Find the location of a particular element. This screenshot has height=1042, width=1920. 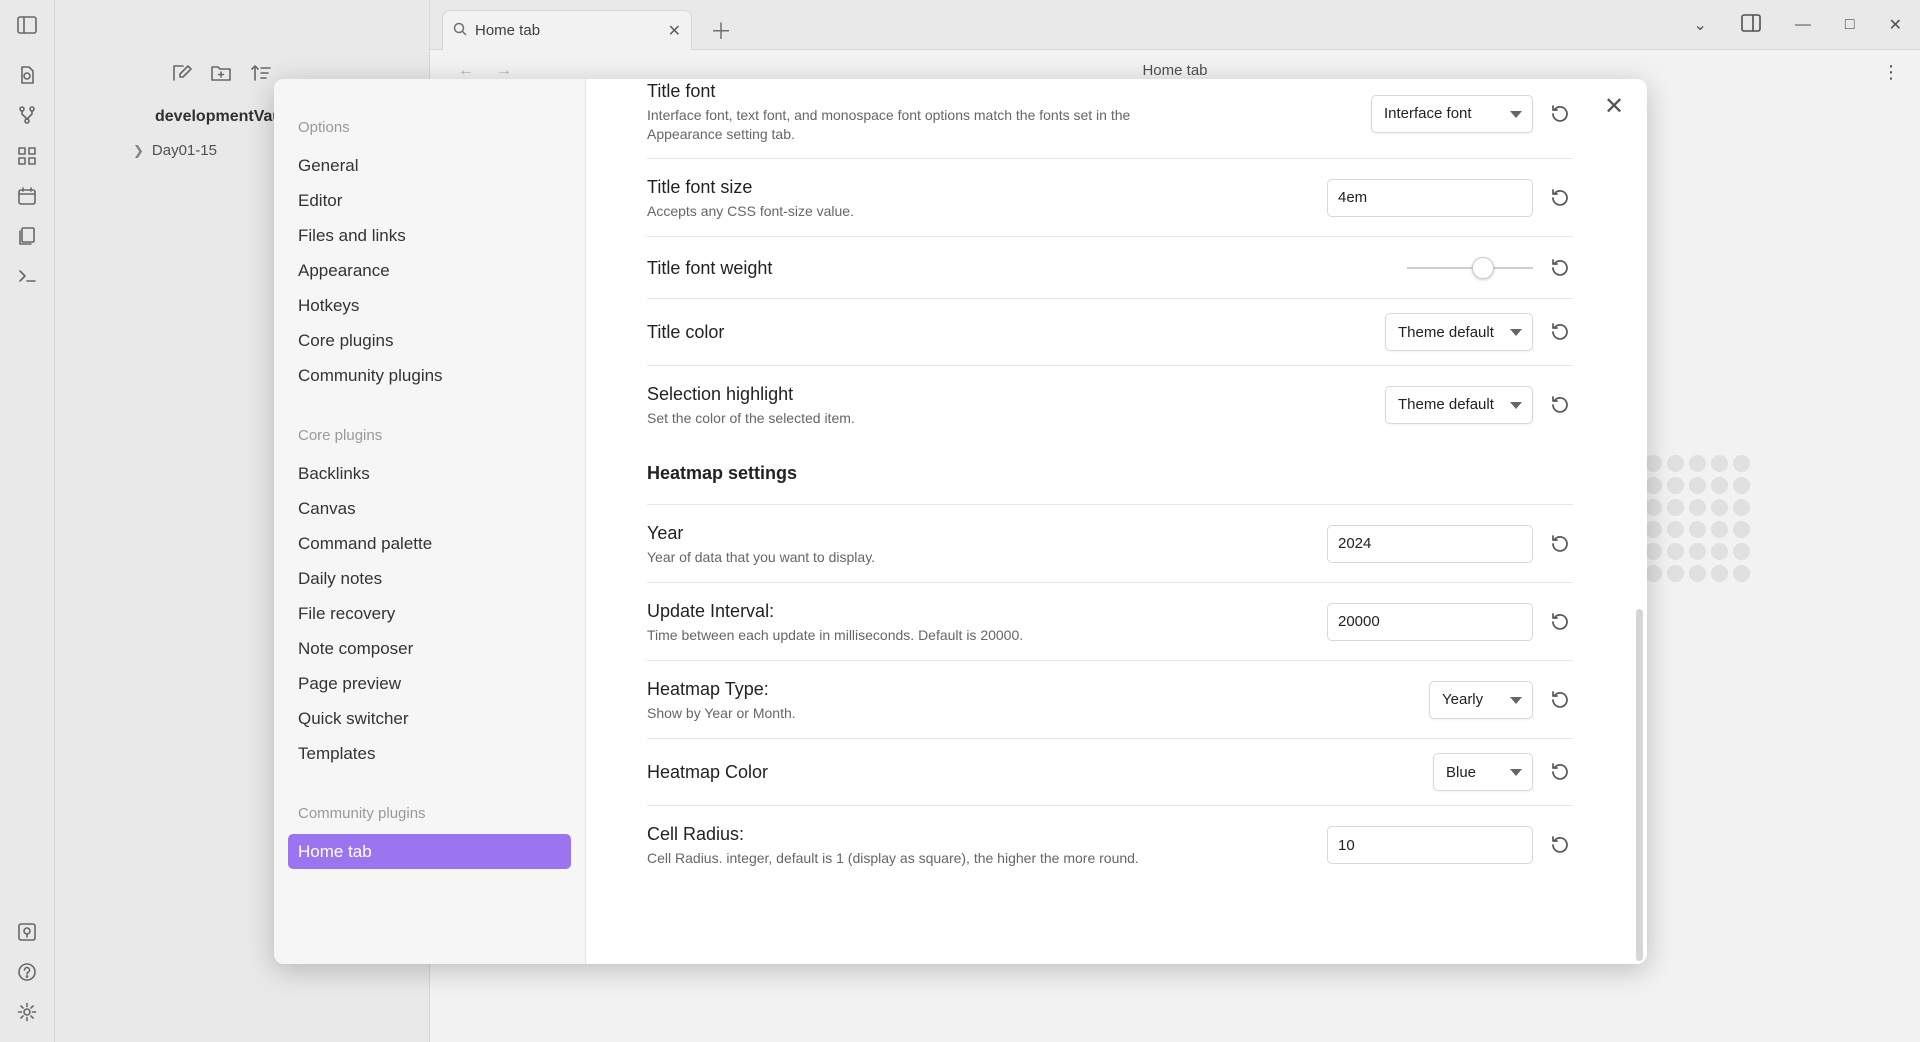

nav-item-page-preview: Page preview is located at coordinates (429, 683).